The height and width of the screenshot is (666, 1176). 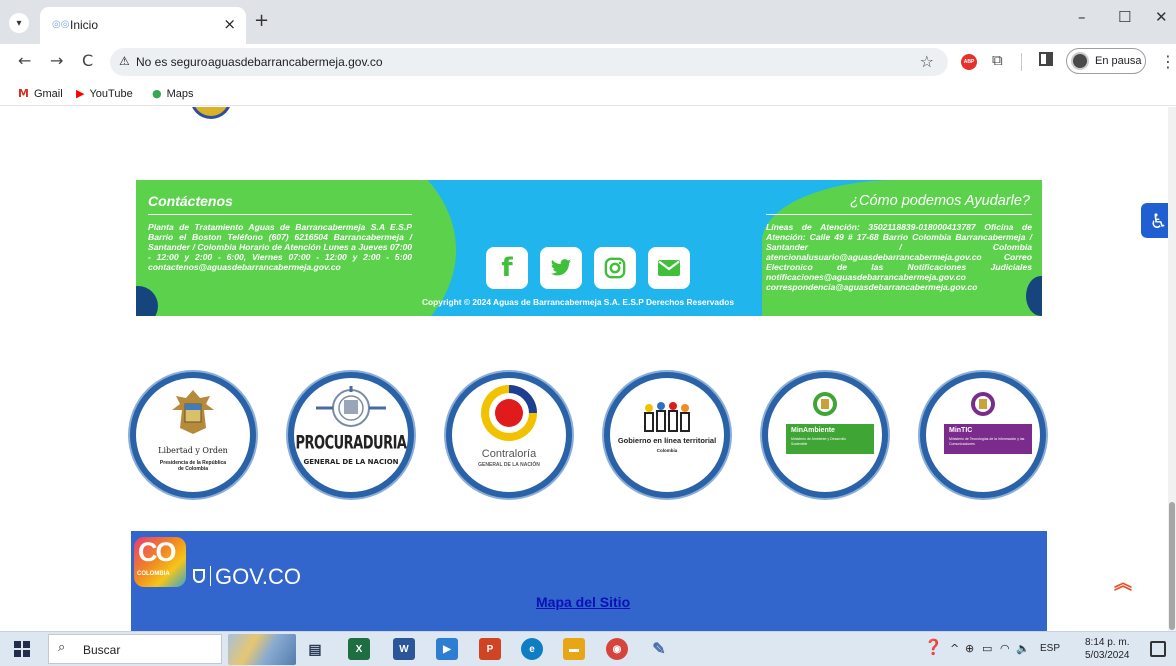 I want to click on seal-line1: Contraloría, so click(x=509, y=454).